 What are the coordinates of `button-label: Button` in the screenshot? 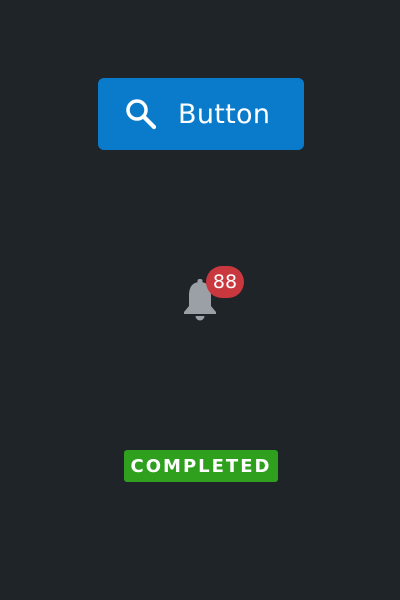 It's located at (224, 114).